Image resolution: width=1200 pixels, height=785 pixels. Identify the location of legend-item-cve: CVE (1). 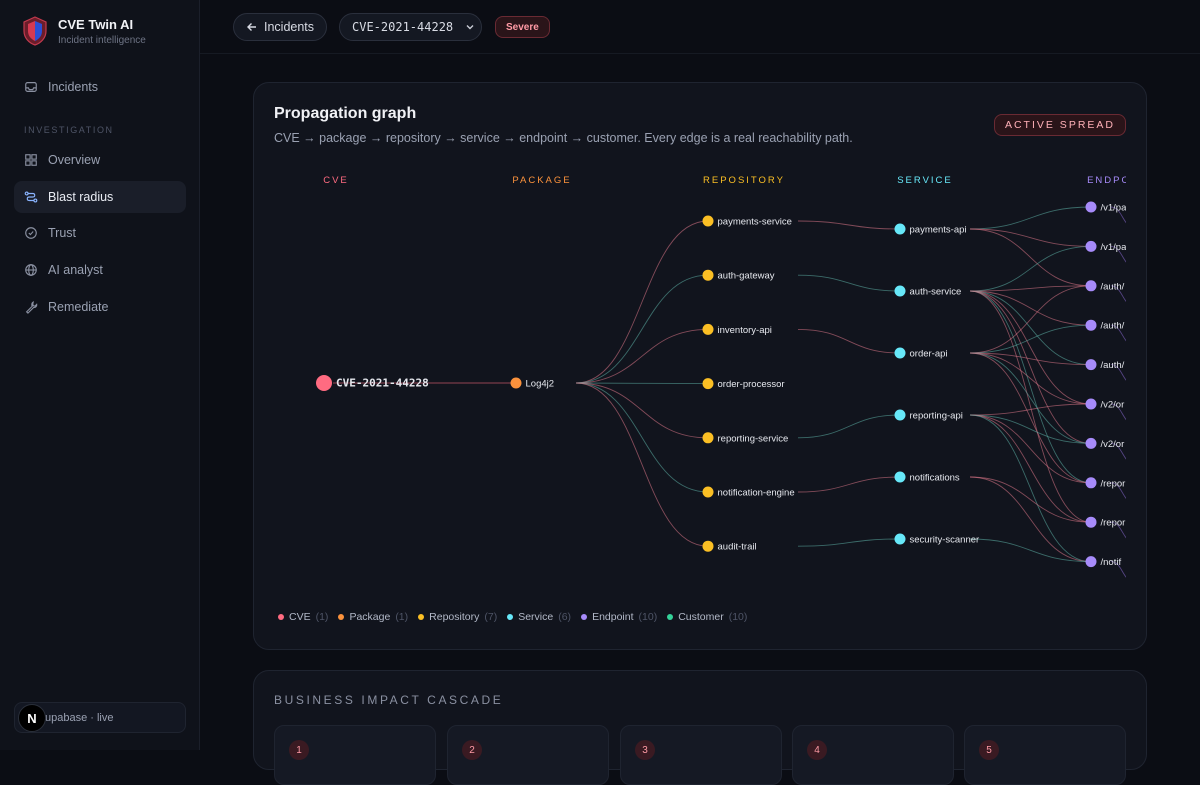
(303, 617).